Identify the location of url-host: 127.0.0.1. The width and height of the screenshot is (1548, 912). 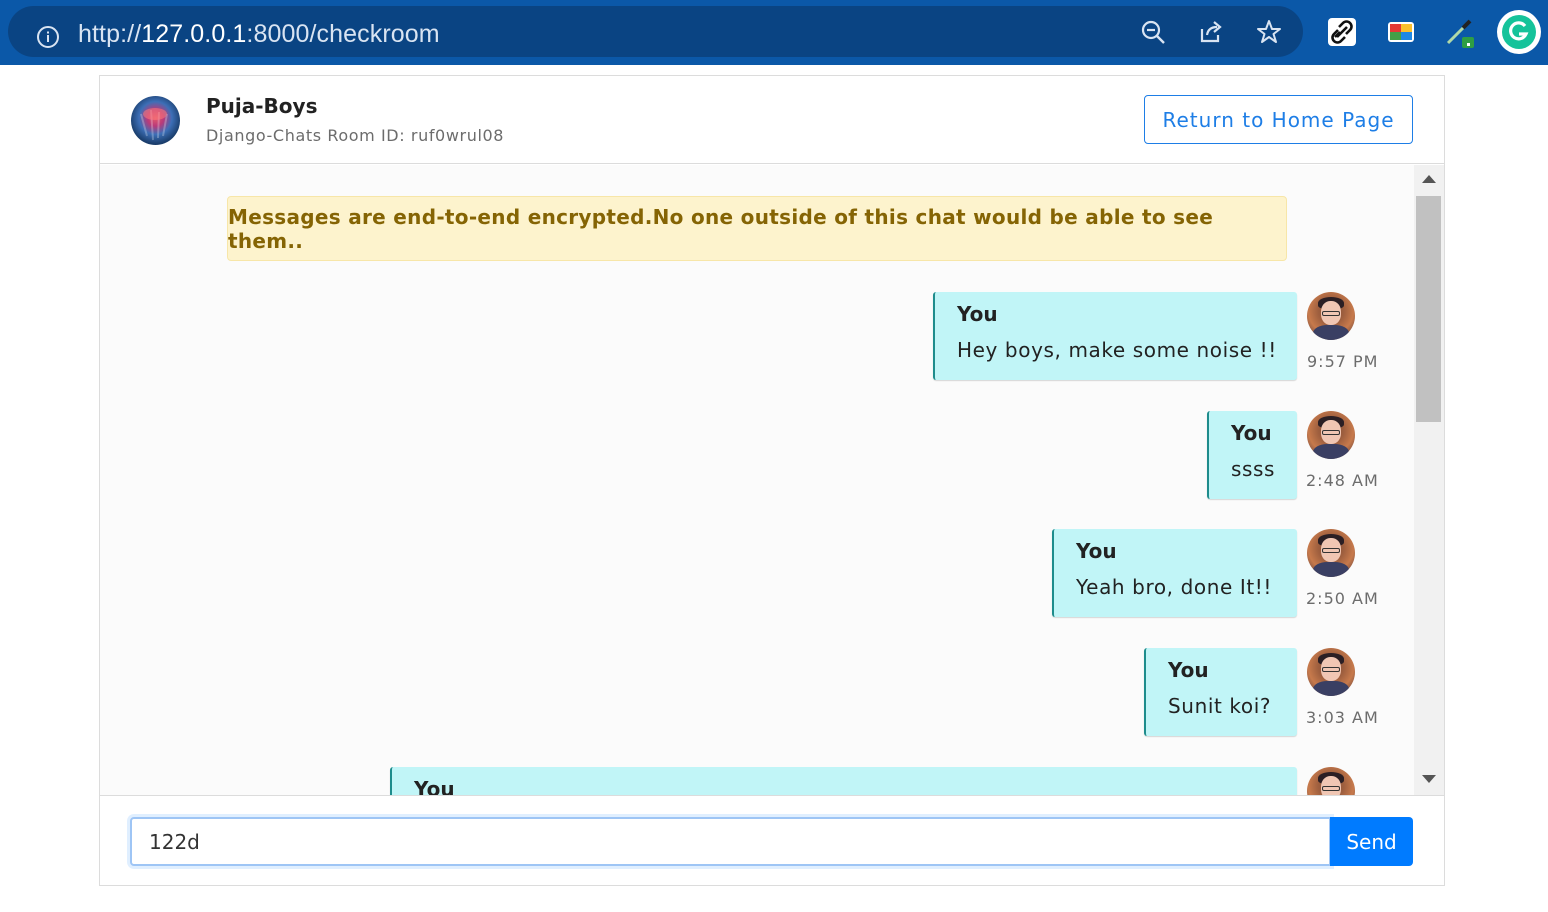
(194, 34).